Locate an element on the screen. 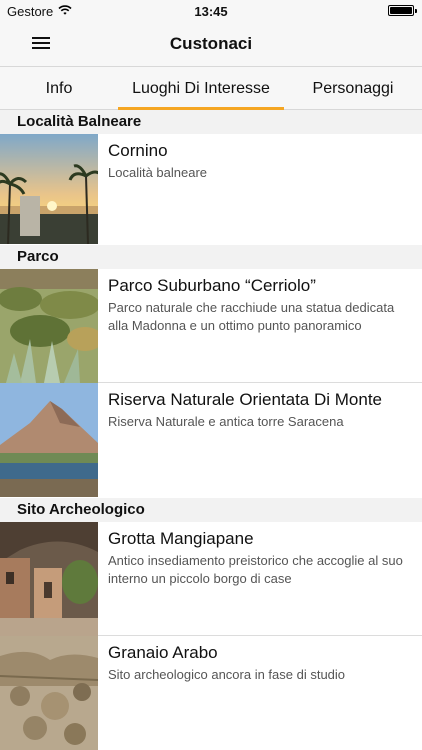 The height and width of the screenshot is (750, 422). place-title: Grotta Mangiapane is located at coordinates (181, 538).